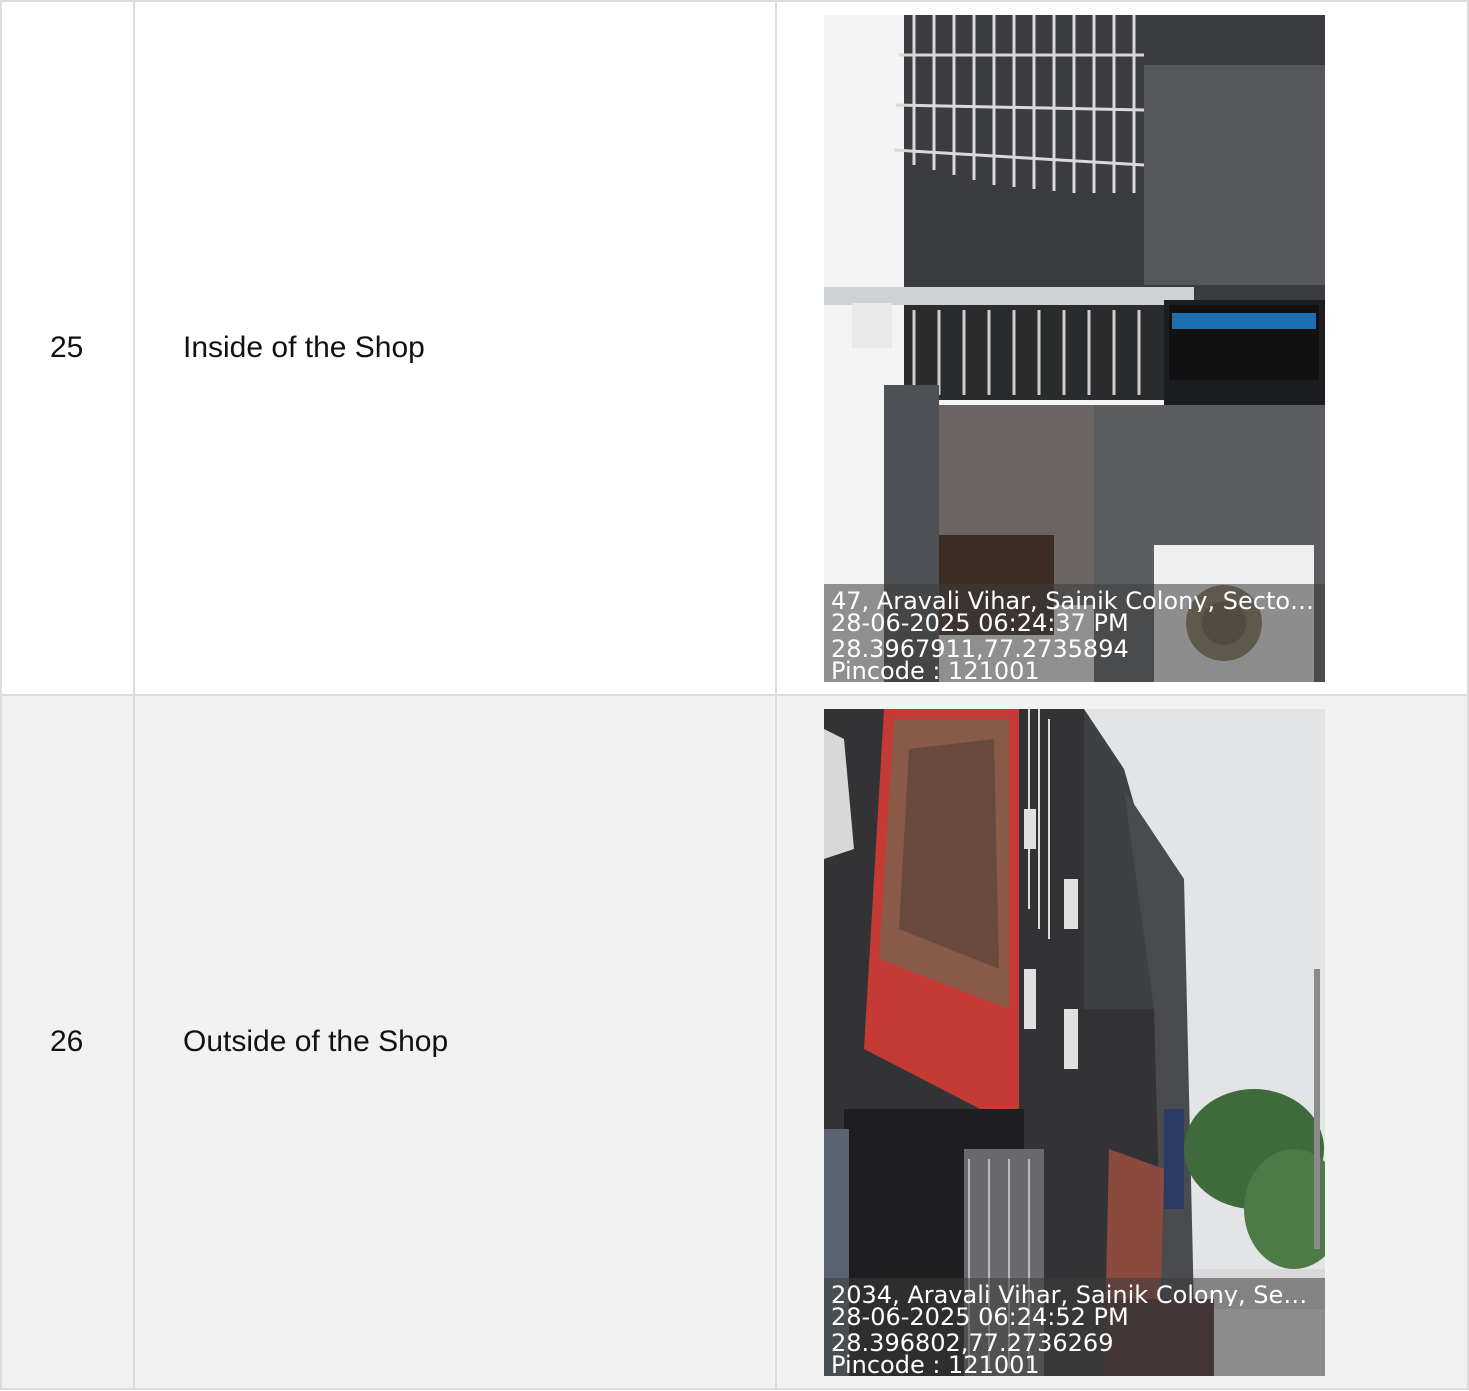 The image size is (1469, 1391). I want to click on photo-timestamp: 28-06-2025 06:24:52 PM, so click(980, 1316).